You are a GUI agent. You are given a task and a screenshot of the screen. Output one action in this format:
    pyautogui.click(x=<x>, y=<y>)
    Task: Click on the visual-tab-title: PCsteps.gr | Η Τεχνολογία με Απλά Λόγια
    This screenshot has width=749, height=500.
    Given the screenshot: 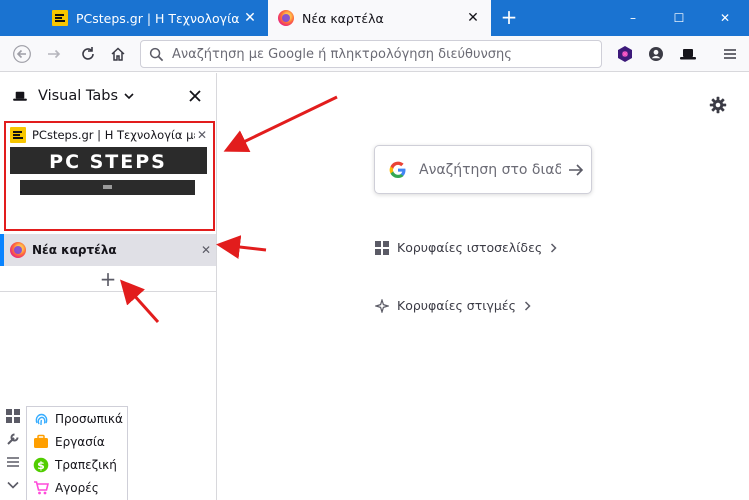 What is the action you would take?
    pyautogui.click(x=113, y=135)
    